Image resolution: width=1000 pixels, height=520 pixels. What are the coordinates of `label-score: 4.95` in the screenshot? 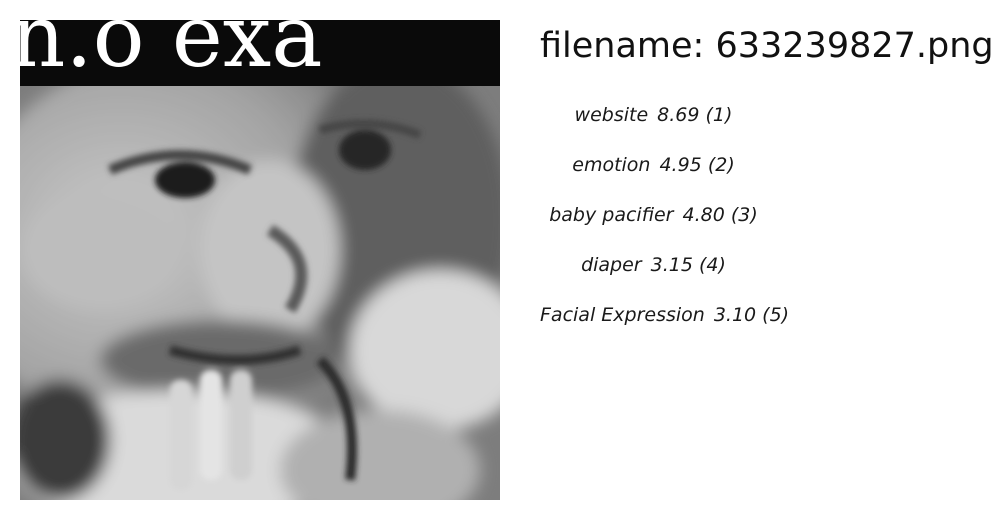 It's located at (680, 165).